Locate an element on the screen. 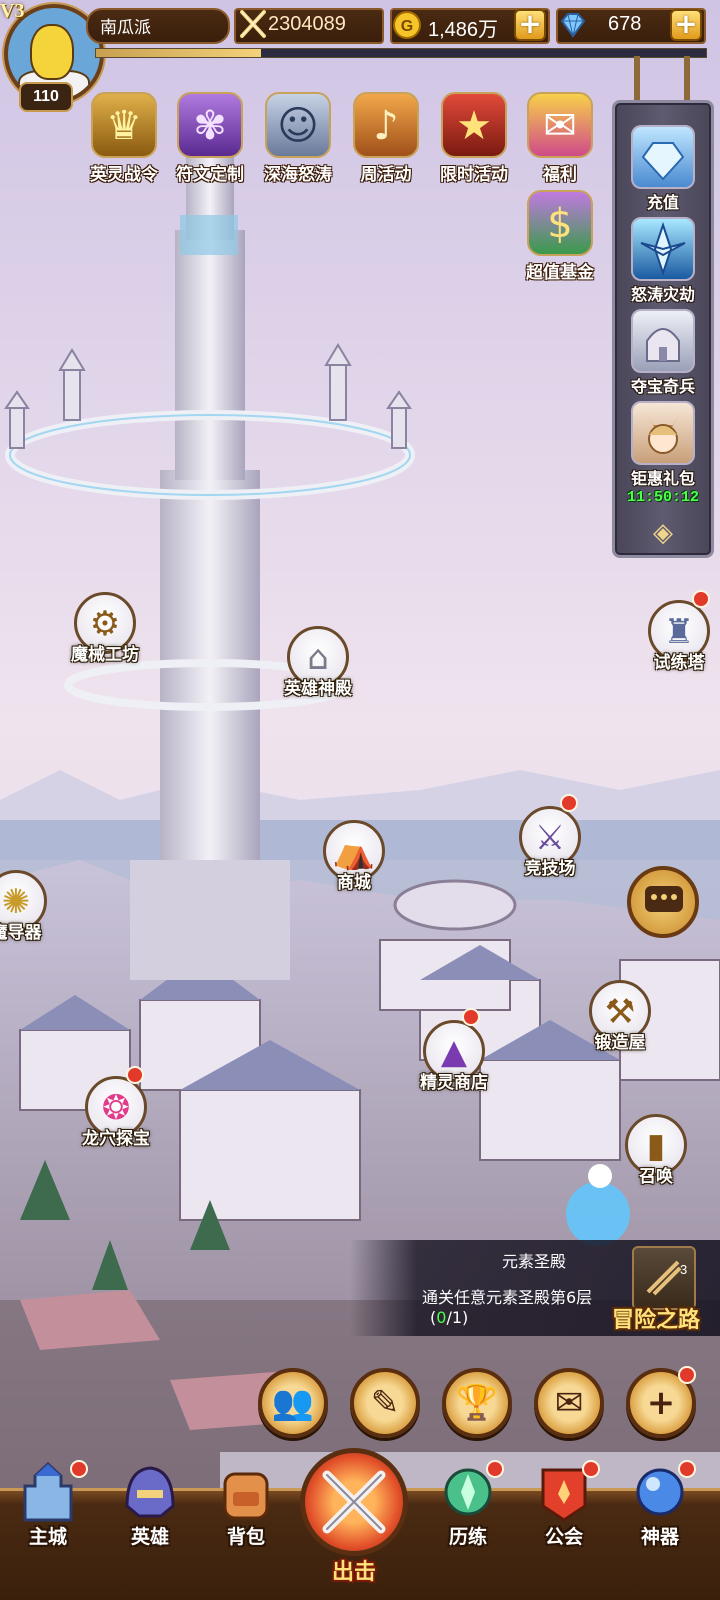 This screenshot has height=1600, width=720. activity-deep-sea: ☺ 深海怒涛 is located at coordinates (298, 138).